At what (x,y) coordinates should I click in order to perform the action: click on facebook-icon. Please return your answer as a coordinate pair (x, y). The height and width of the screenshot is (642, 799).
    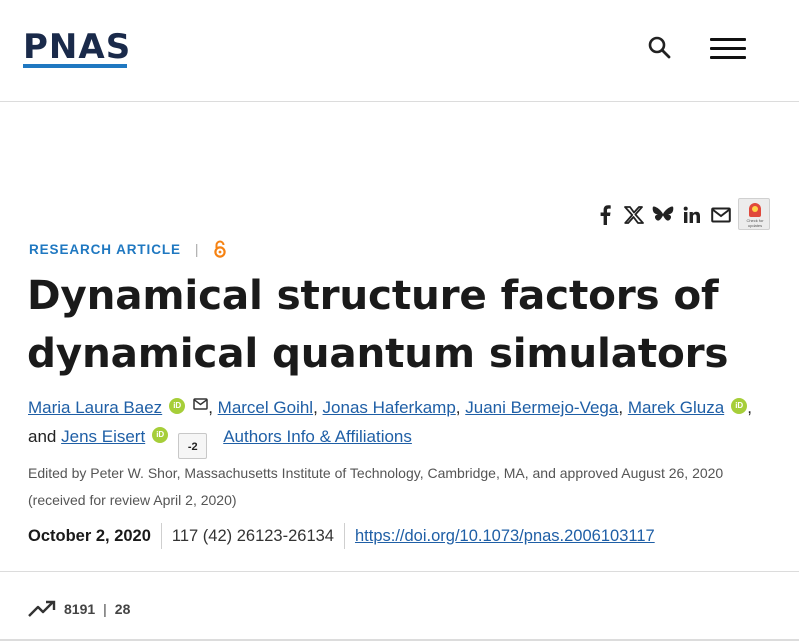
    Looking at the image, I should click on (605, 215).